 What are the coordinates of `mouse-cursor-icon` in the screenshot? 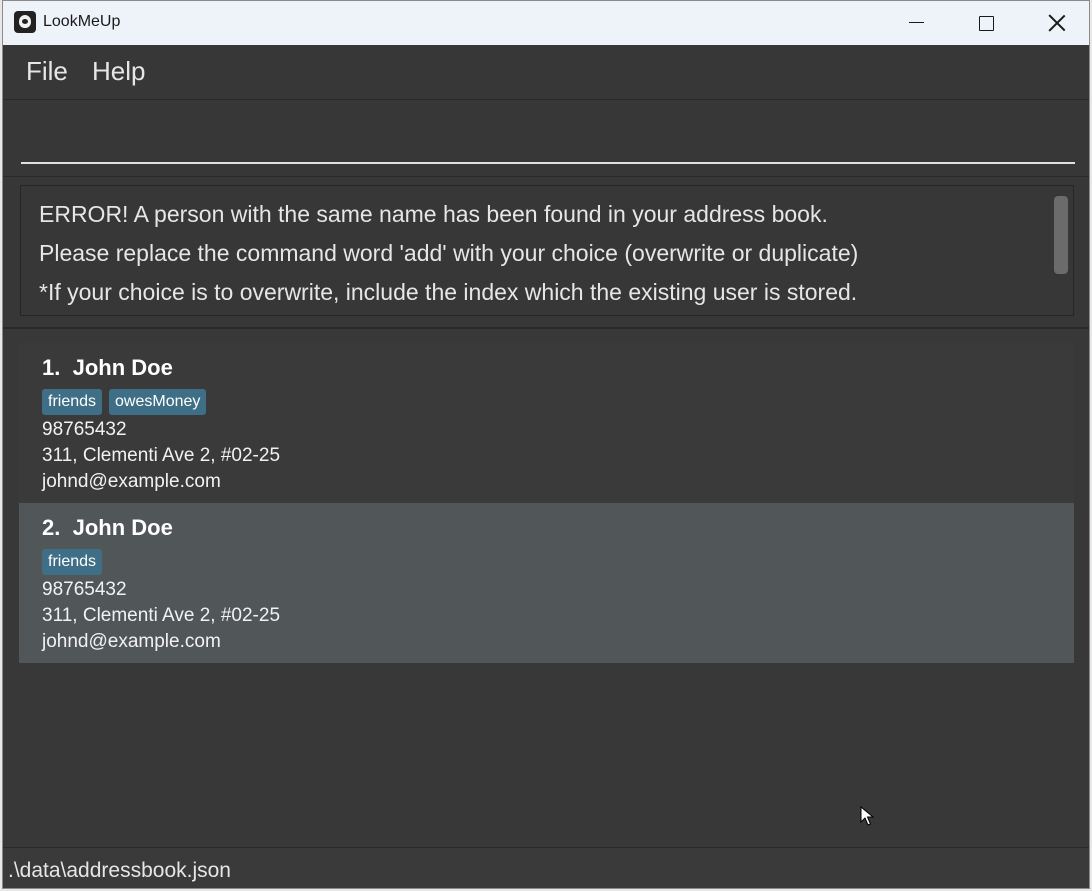 It's located at (867, 816).